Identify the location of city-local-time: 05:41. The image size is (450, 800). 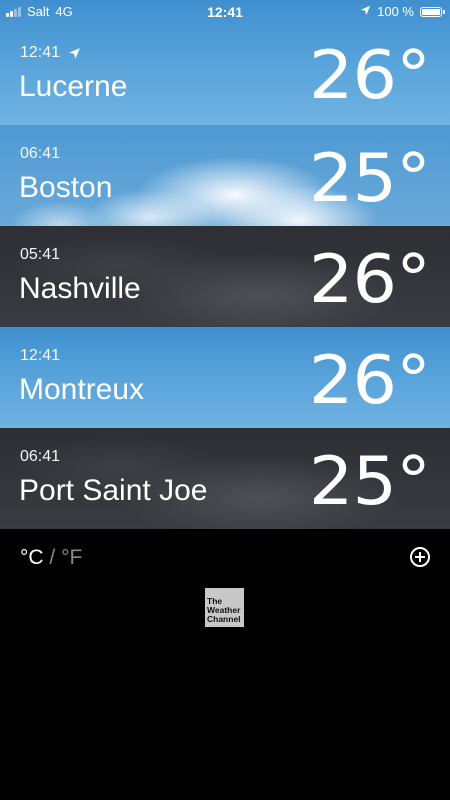
(40, 255).